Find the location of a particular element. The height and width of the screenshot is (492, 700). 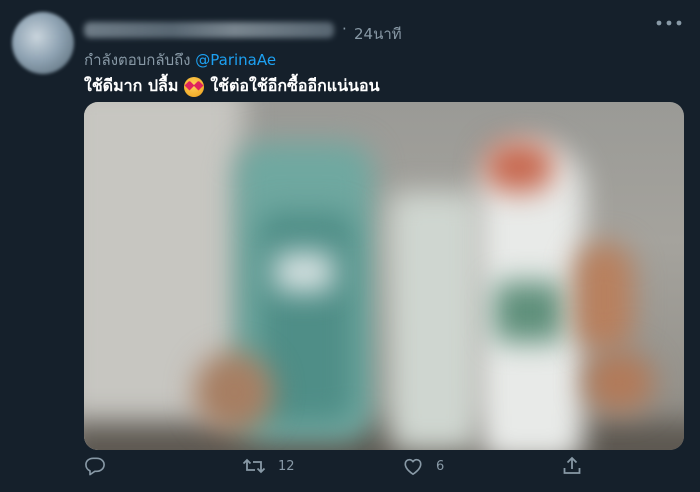

reply-button is located at coordinates (95, 466).